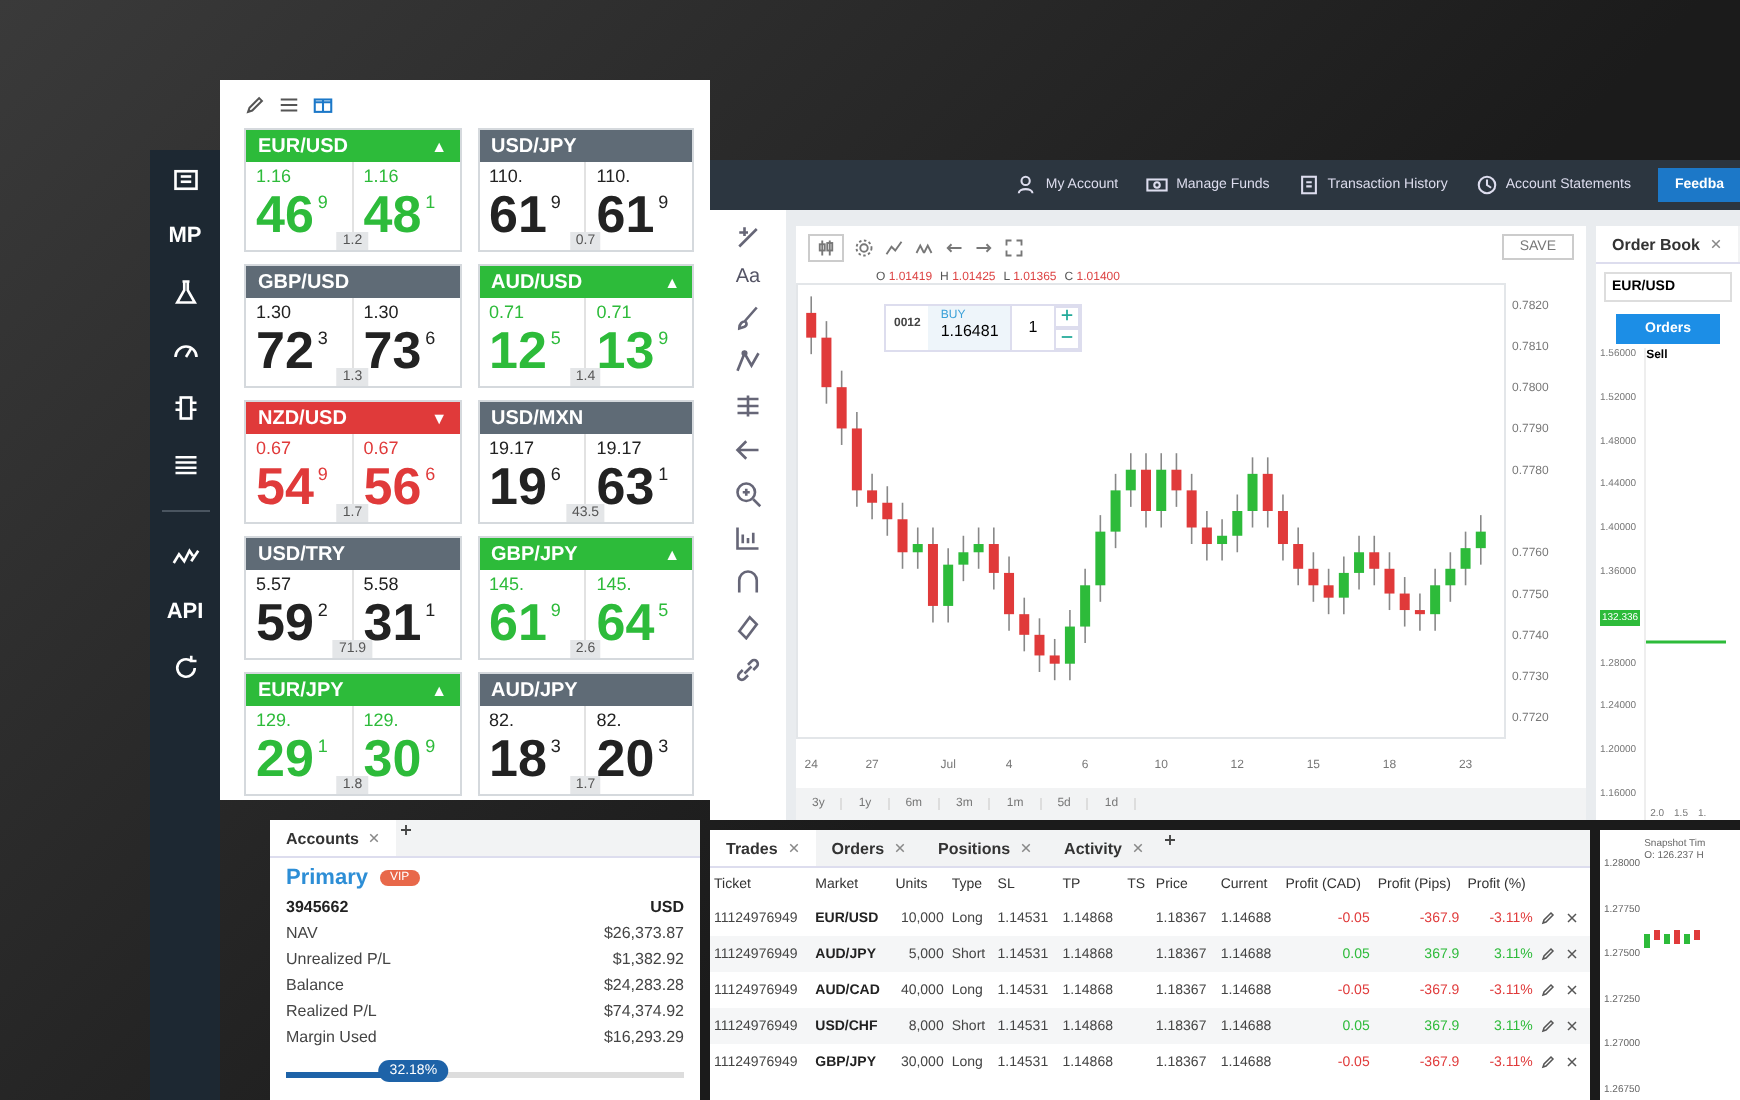  Describe the element at coordinates (625, 622) in the screenshot. I see `price-pips: 64` at that location.